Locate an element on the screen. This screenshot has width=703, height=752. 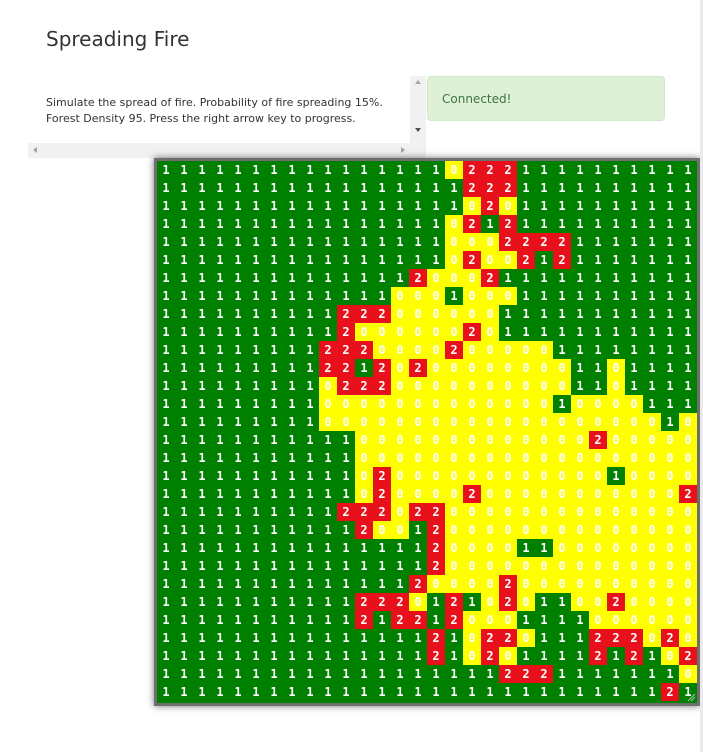
scroll-down-arrow-icon is located at coordinates (418, 130).